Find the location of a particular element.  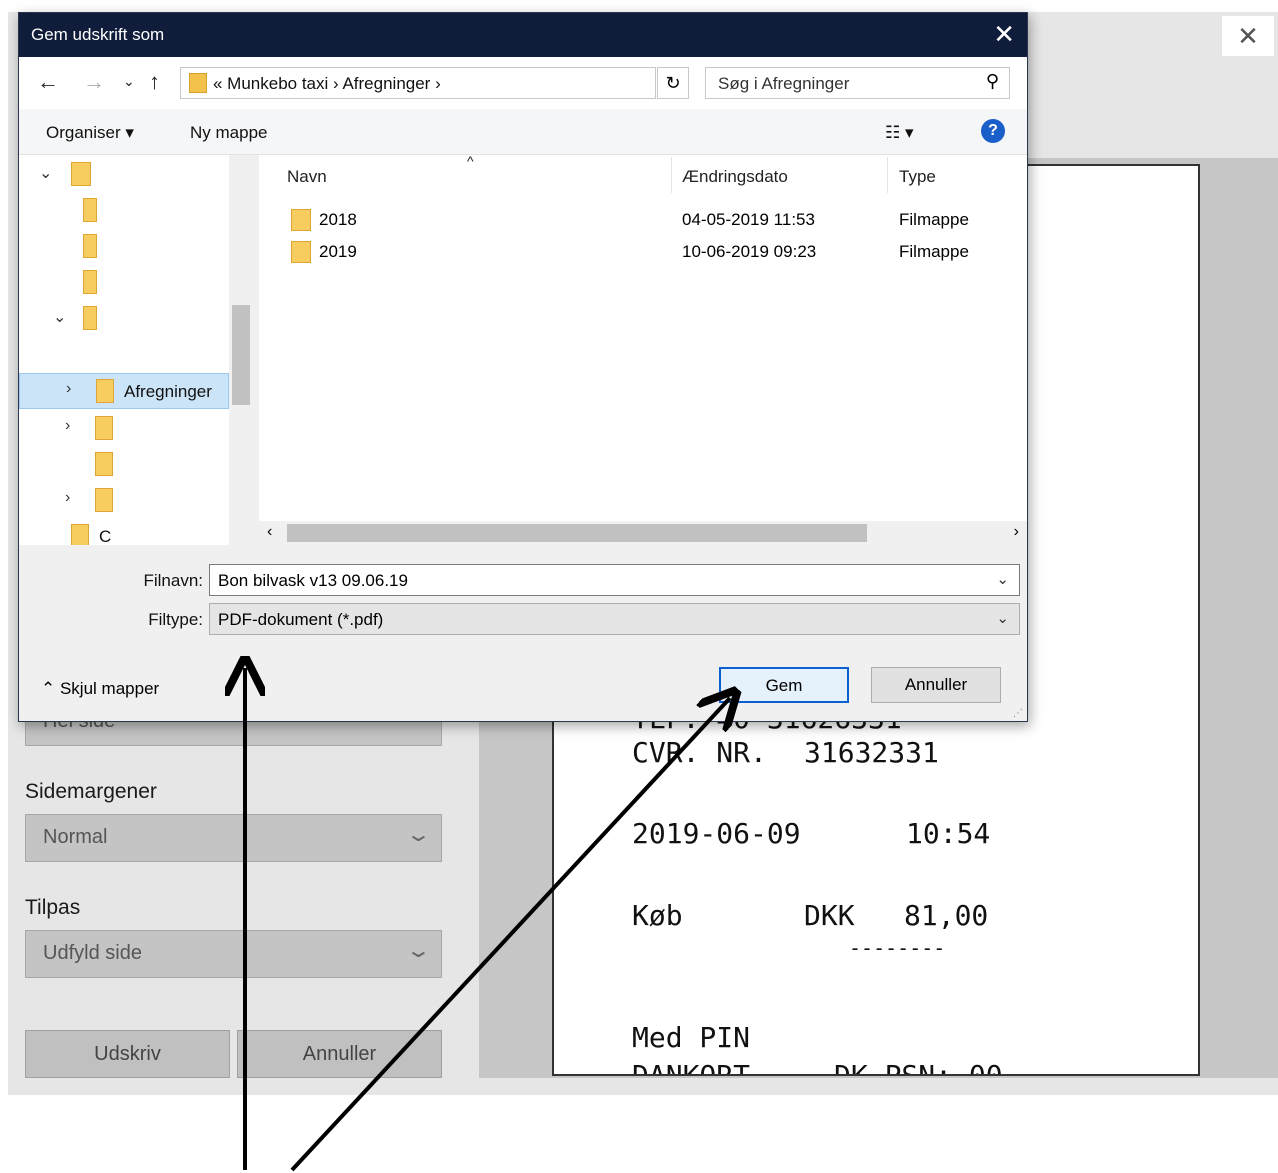

filename-input: Bon bilvask v13 09.06.19 ⌄ is located at coordinates (614, 580).